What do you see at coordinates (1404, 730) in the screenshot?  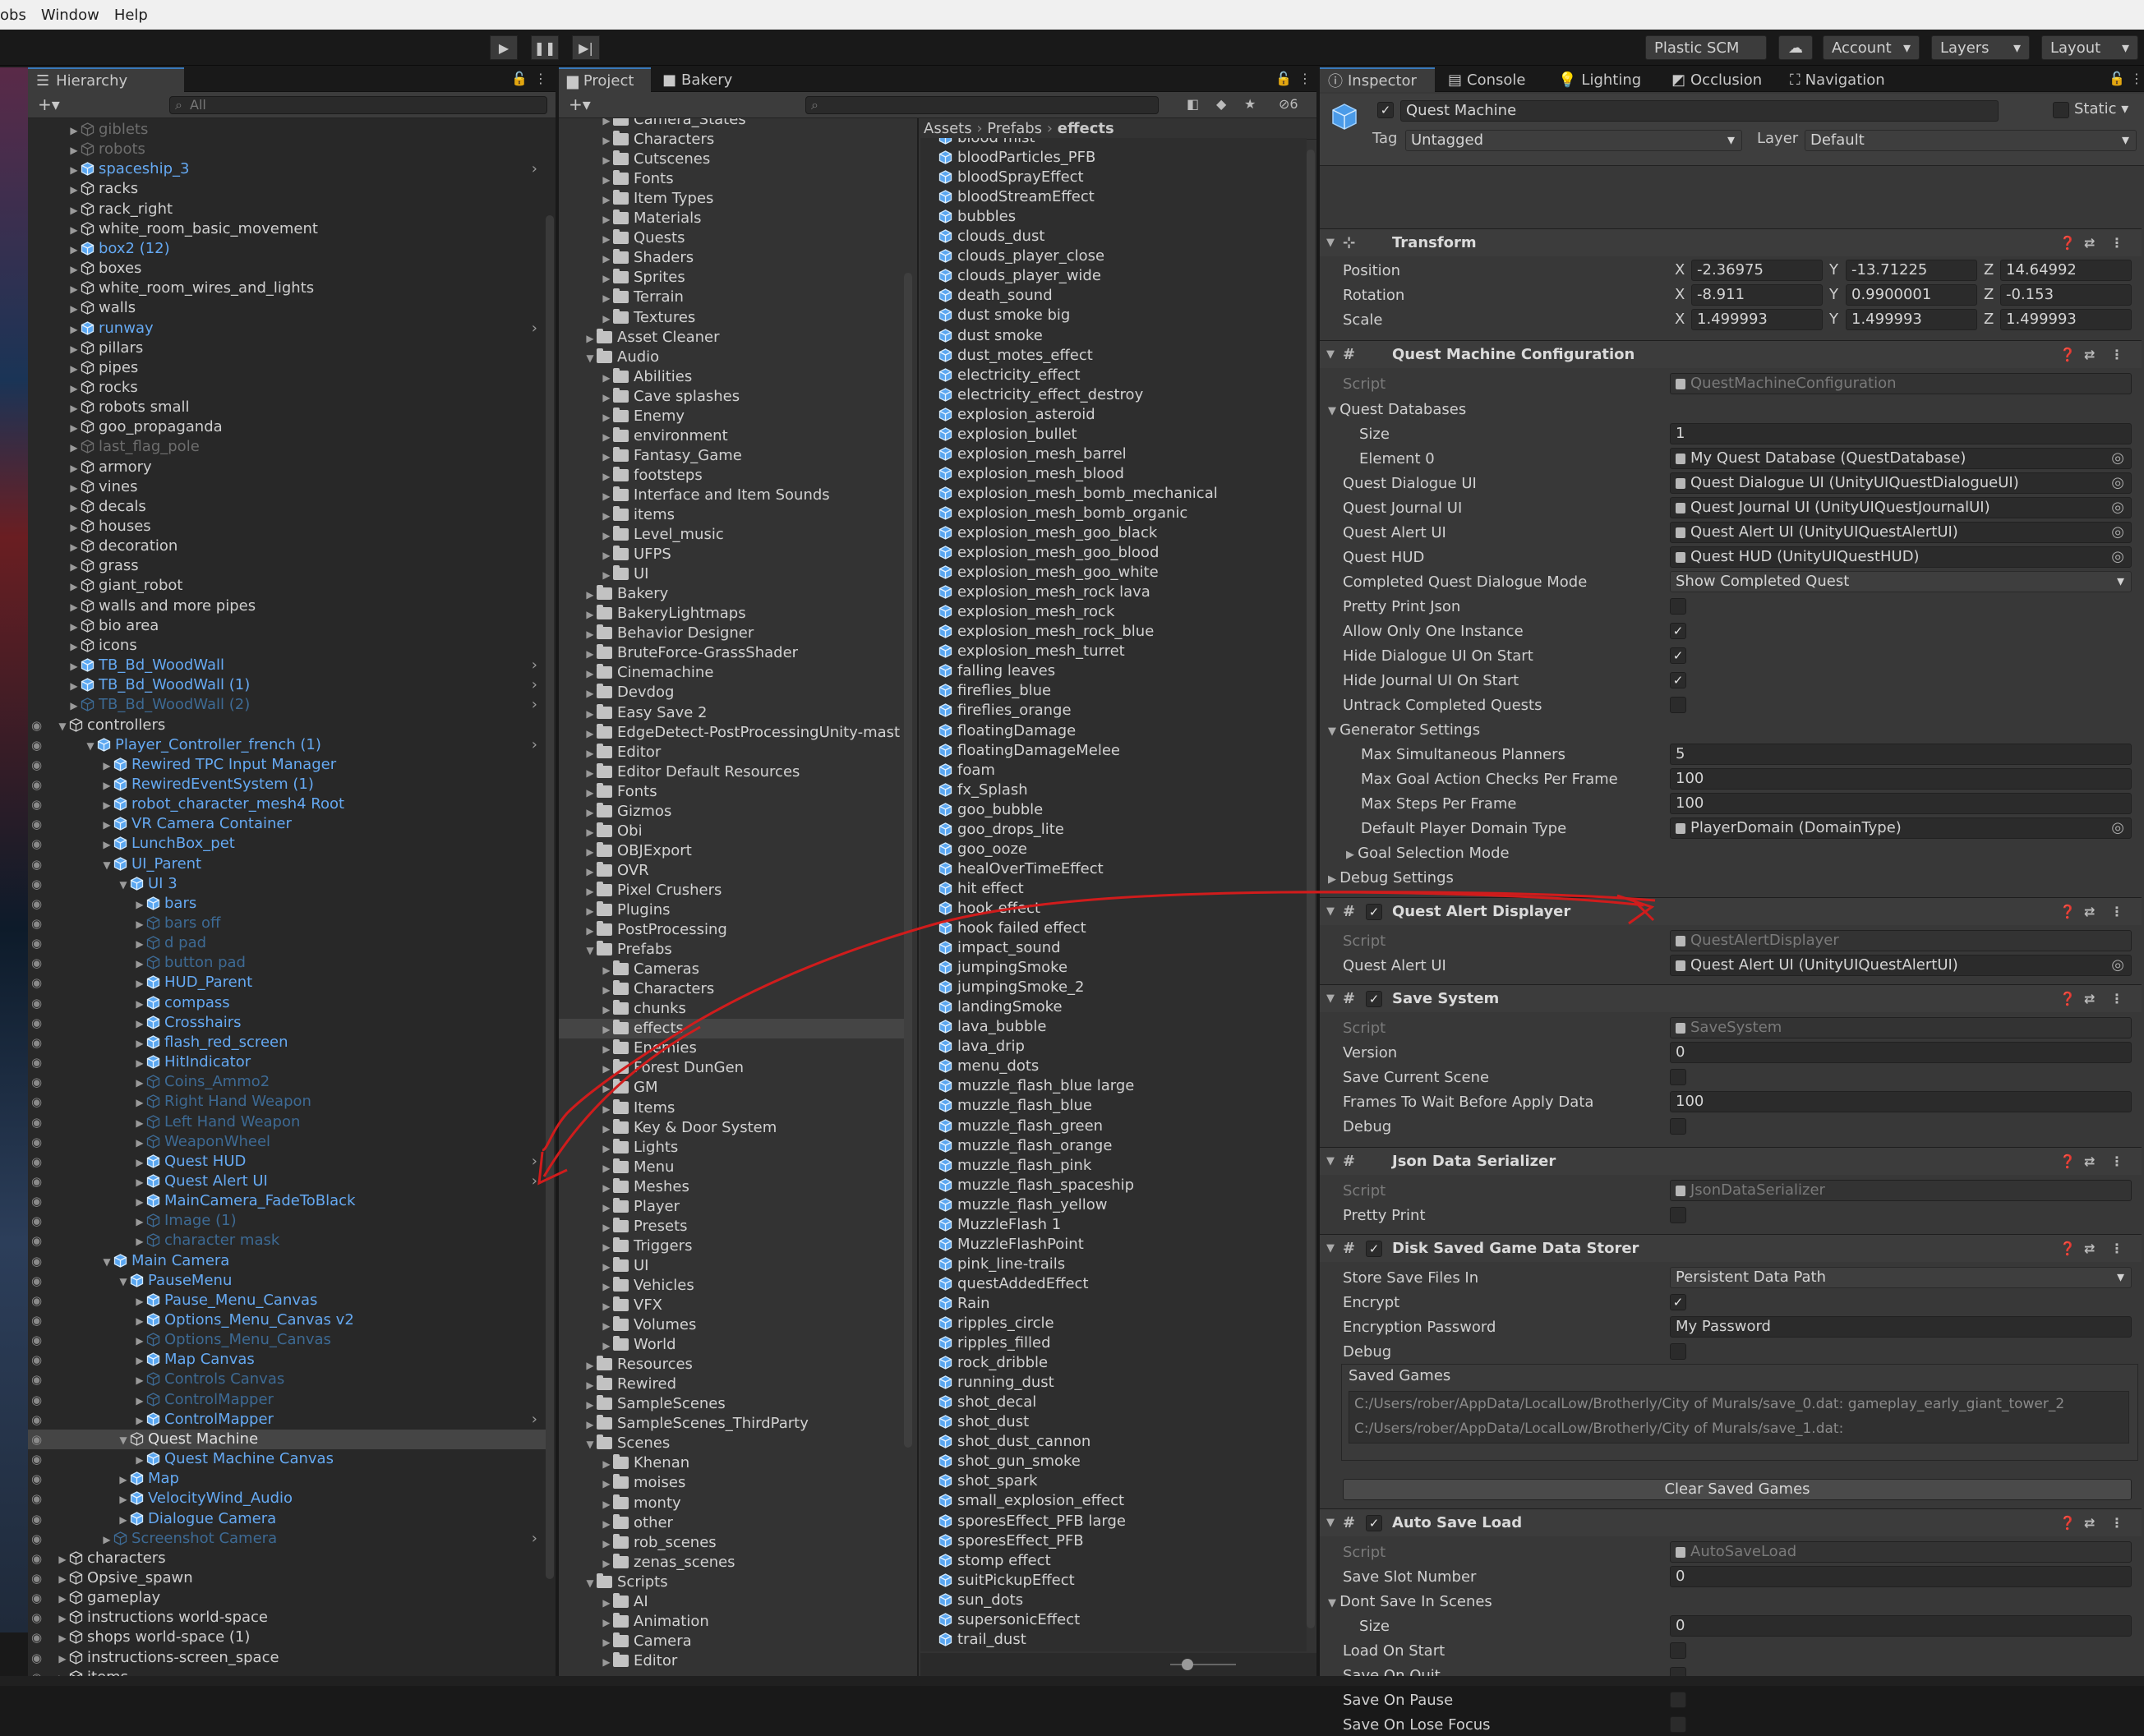 I see `generator-settings-foldout: ▼ Generator Settings` at bounding box center [1404, 730].